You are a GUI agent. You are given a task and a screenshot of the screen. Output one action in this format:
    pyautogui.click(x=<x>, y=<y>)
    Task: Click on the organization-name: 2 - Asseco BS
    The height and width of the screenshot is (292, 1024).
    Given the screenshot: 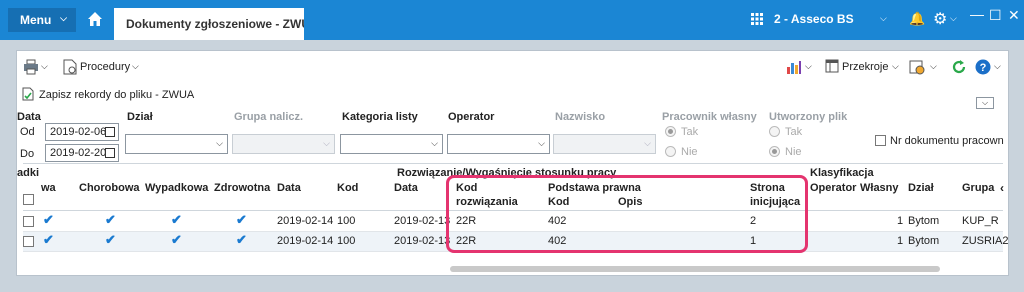 What is the action you would take?
    pyautogui.click(x=814, y=19)
    